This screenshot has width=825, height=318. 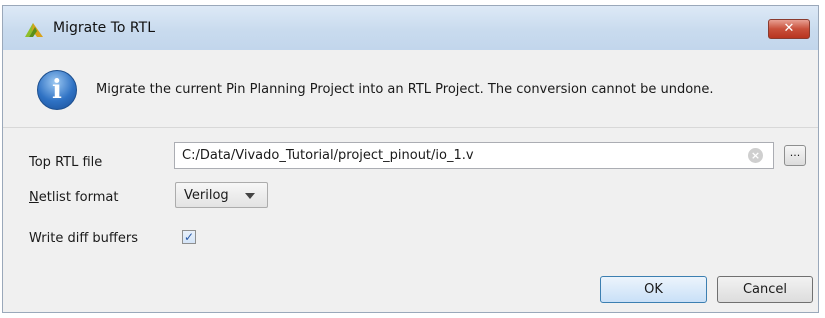 I want to click on vivado-logo-icon, so click(x=34, y=30).